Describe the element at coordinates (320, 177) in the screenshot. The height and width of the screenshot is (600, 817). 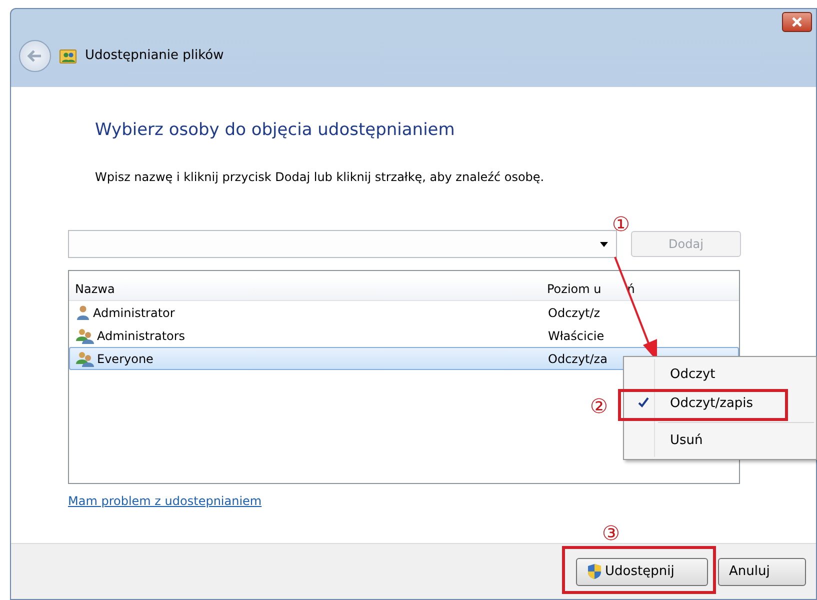
I see `instruction-text: Wpisz nazwę i kliknij przycisk Dodaj lub kliknij strzałkę, aby znaleźć osobę.` at that location.